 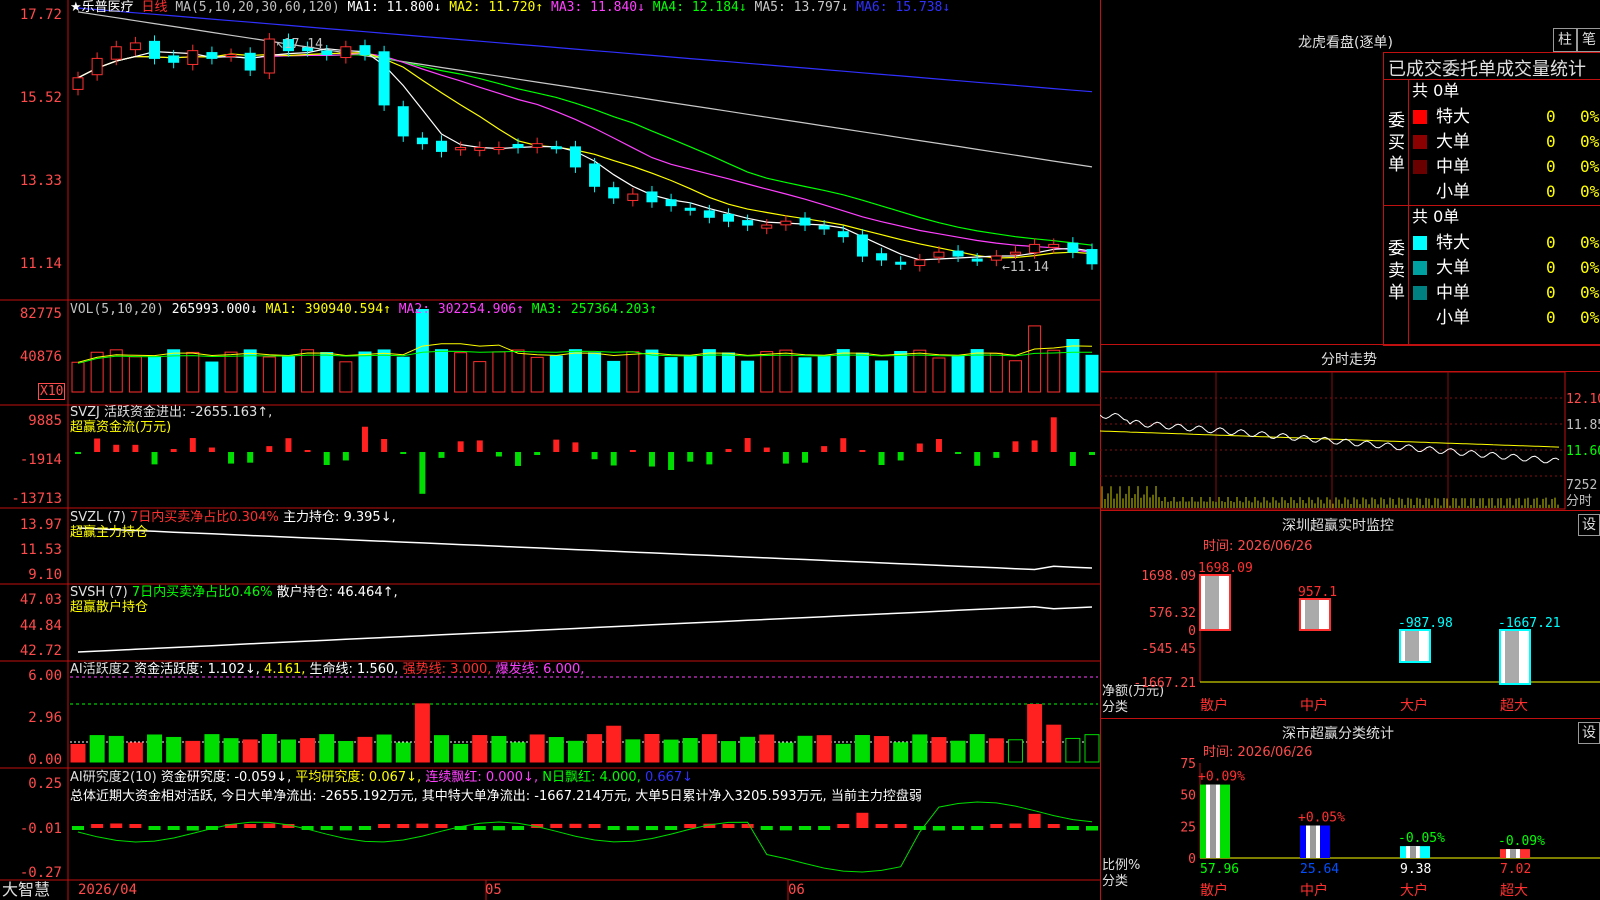 I want to click on monitor-ytick: 0, so click(x=1192, y=631).